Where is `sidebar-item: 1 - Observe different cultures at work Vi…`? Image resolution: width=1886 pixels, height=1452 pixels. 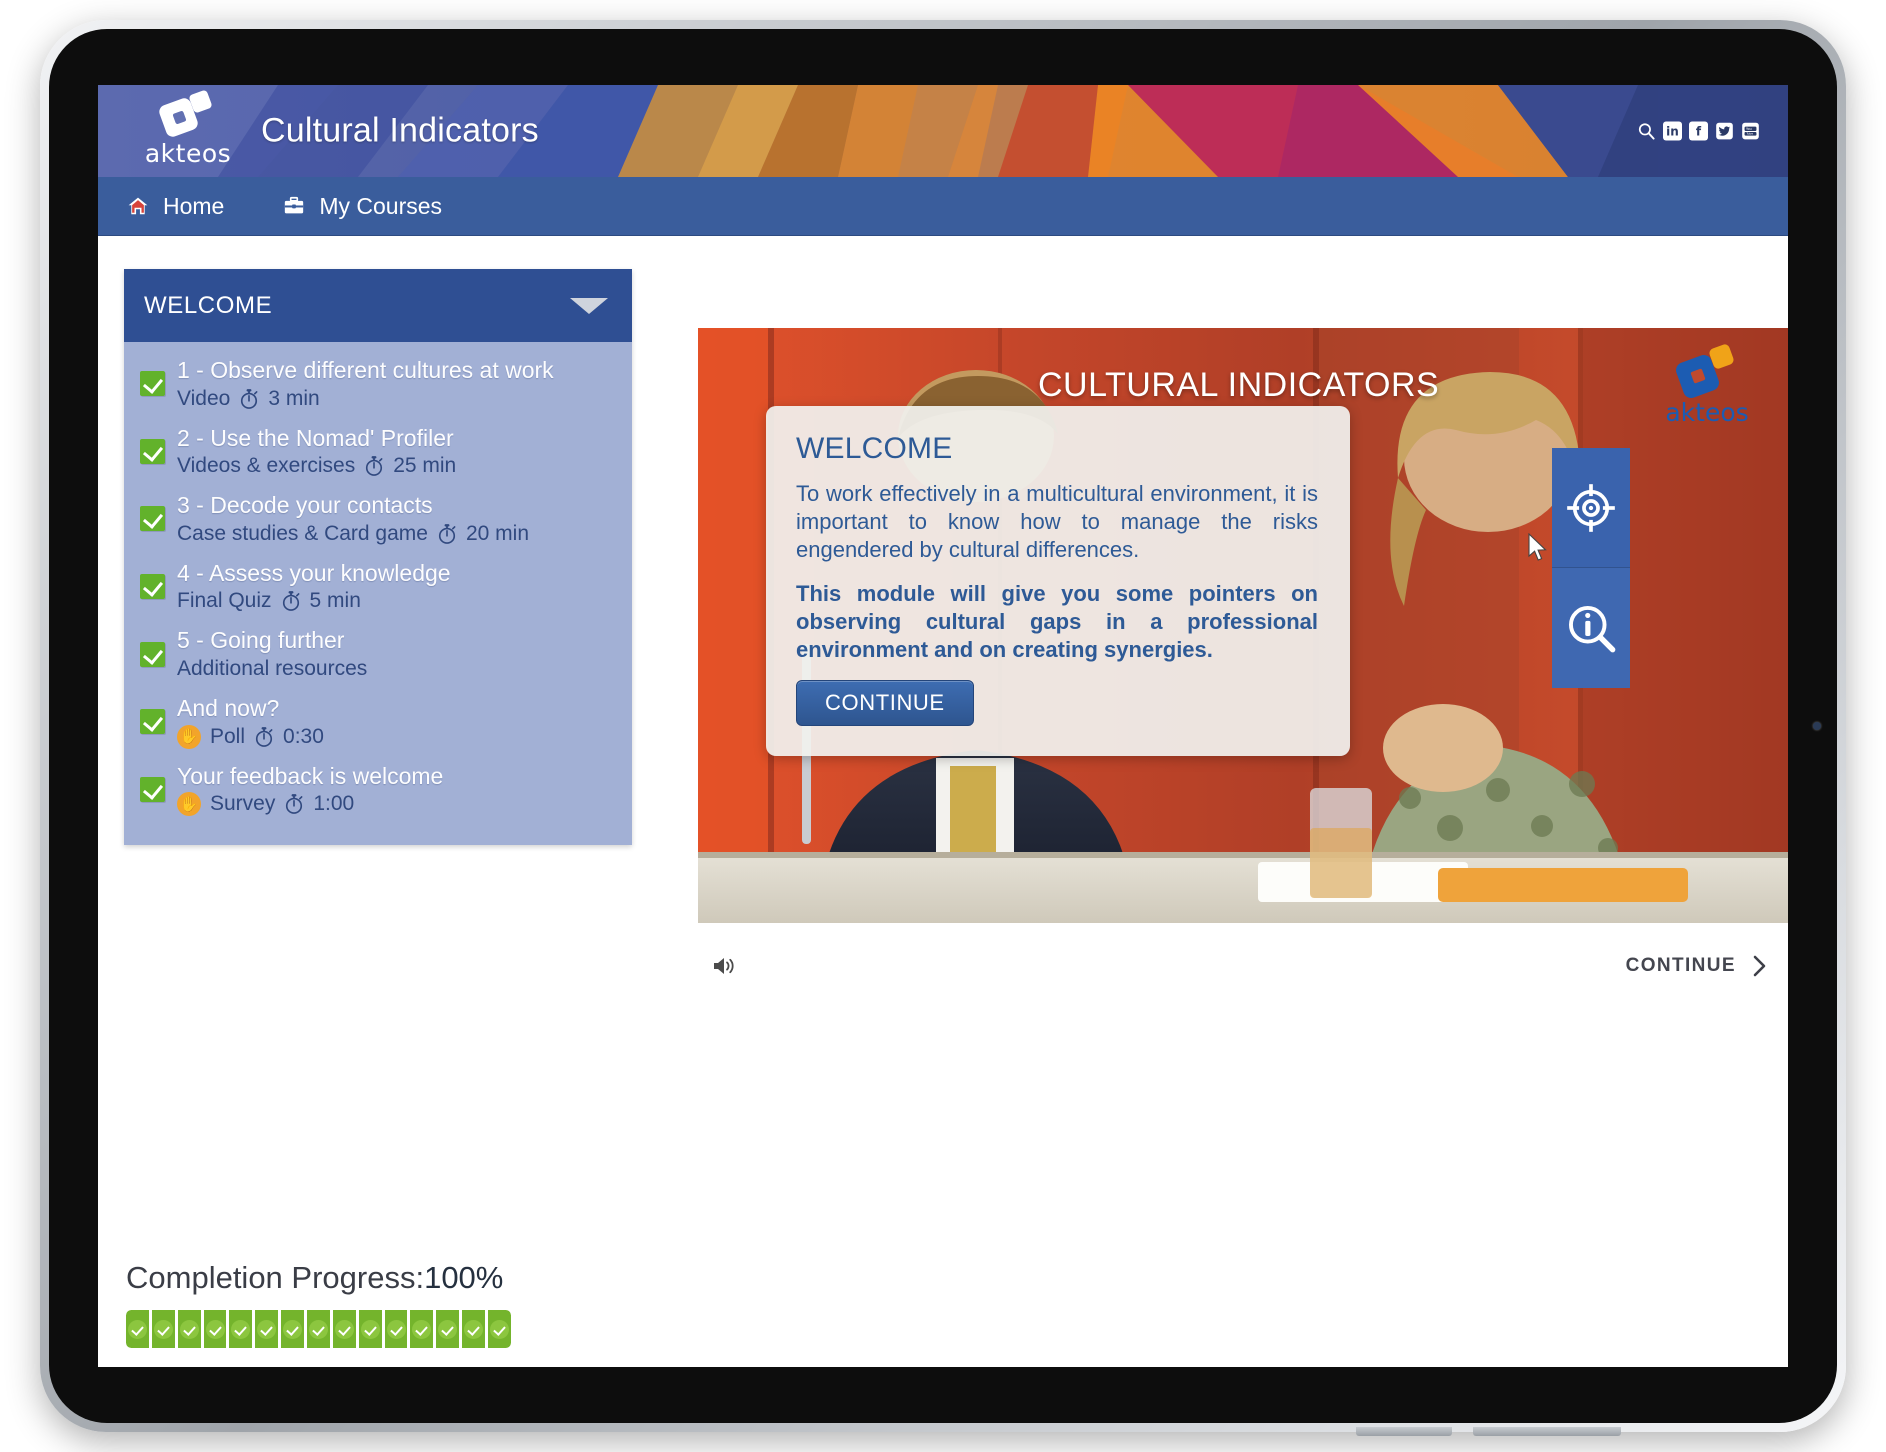
sidebar-item: 1 - Observe different cultures at work Vi… is located at coordinates (378, 384).